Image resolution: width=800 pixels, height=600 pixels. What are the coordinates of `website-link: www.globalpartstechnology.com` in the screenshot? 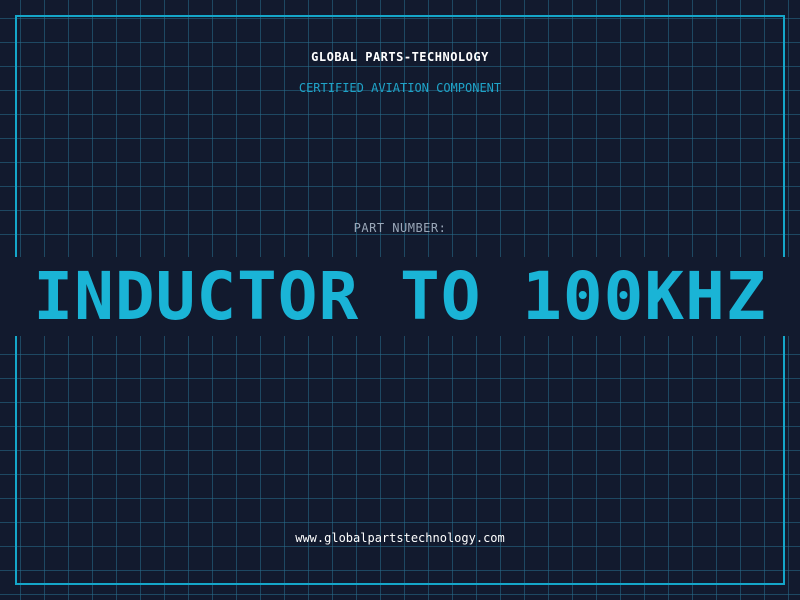 It's located at (400, 538).